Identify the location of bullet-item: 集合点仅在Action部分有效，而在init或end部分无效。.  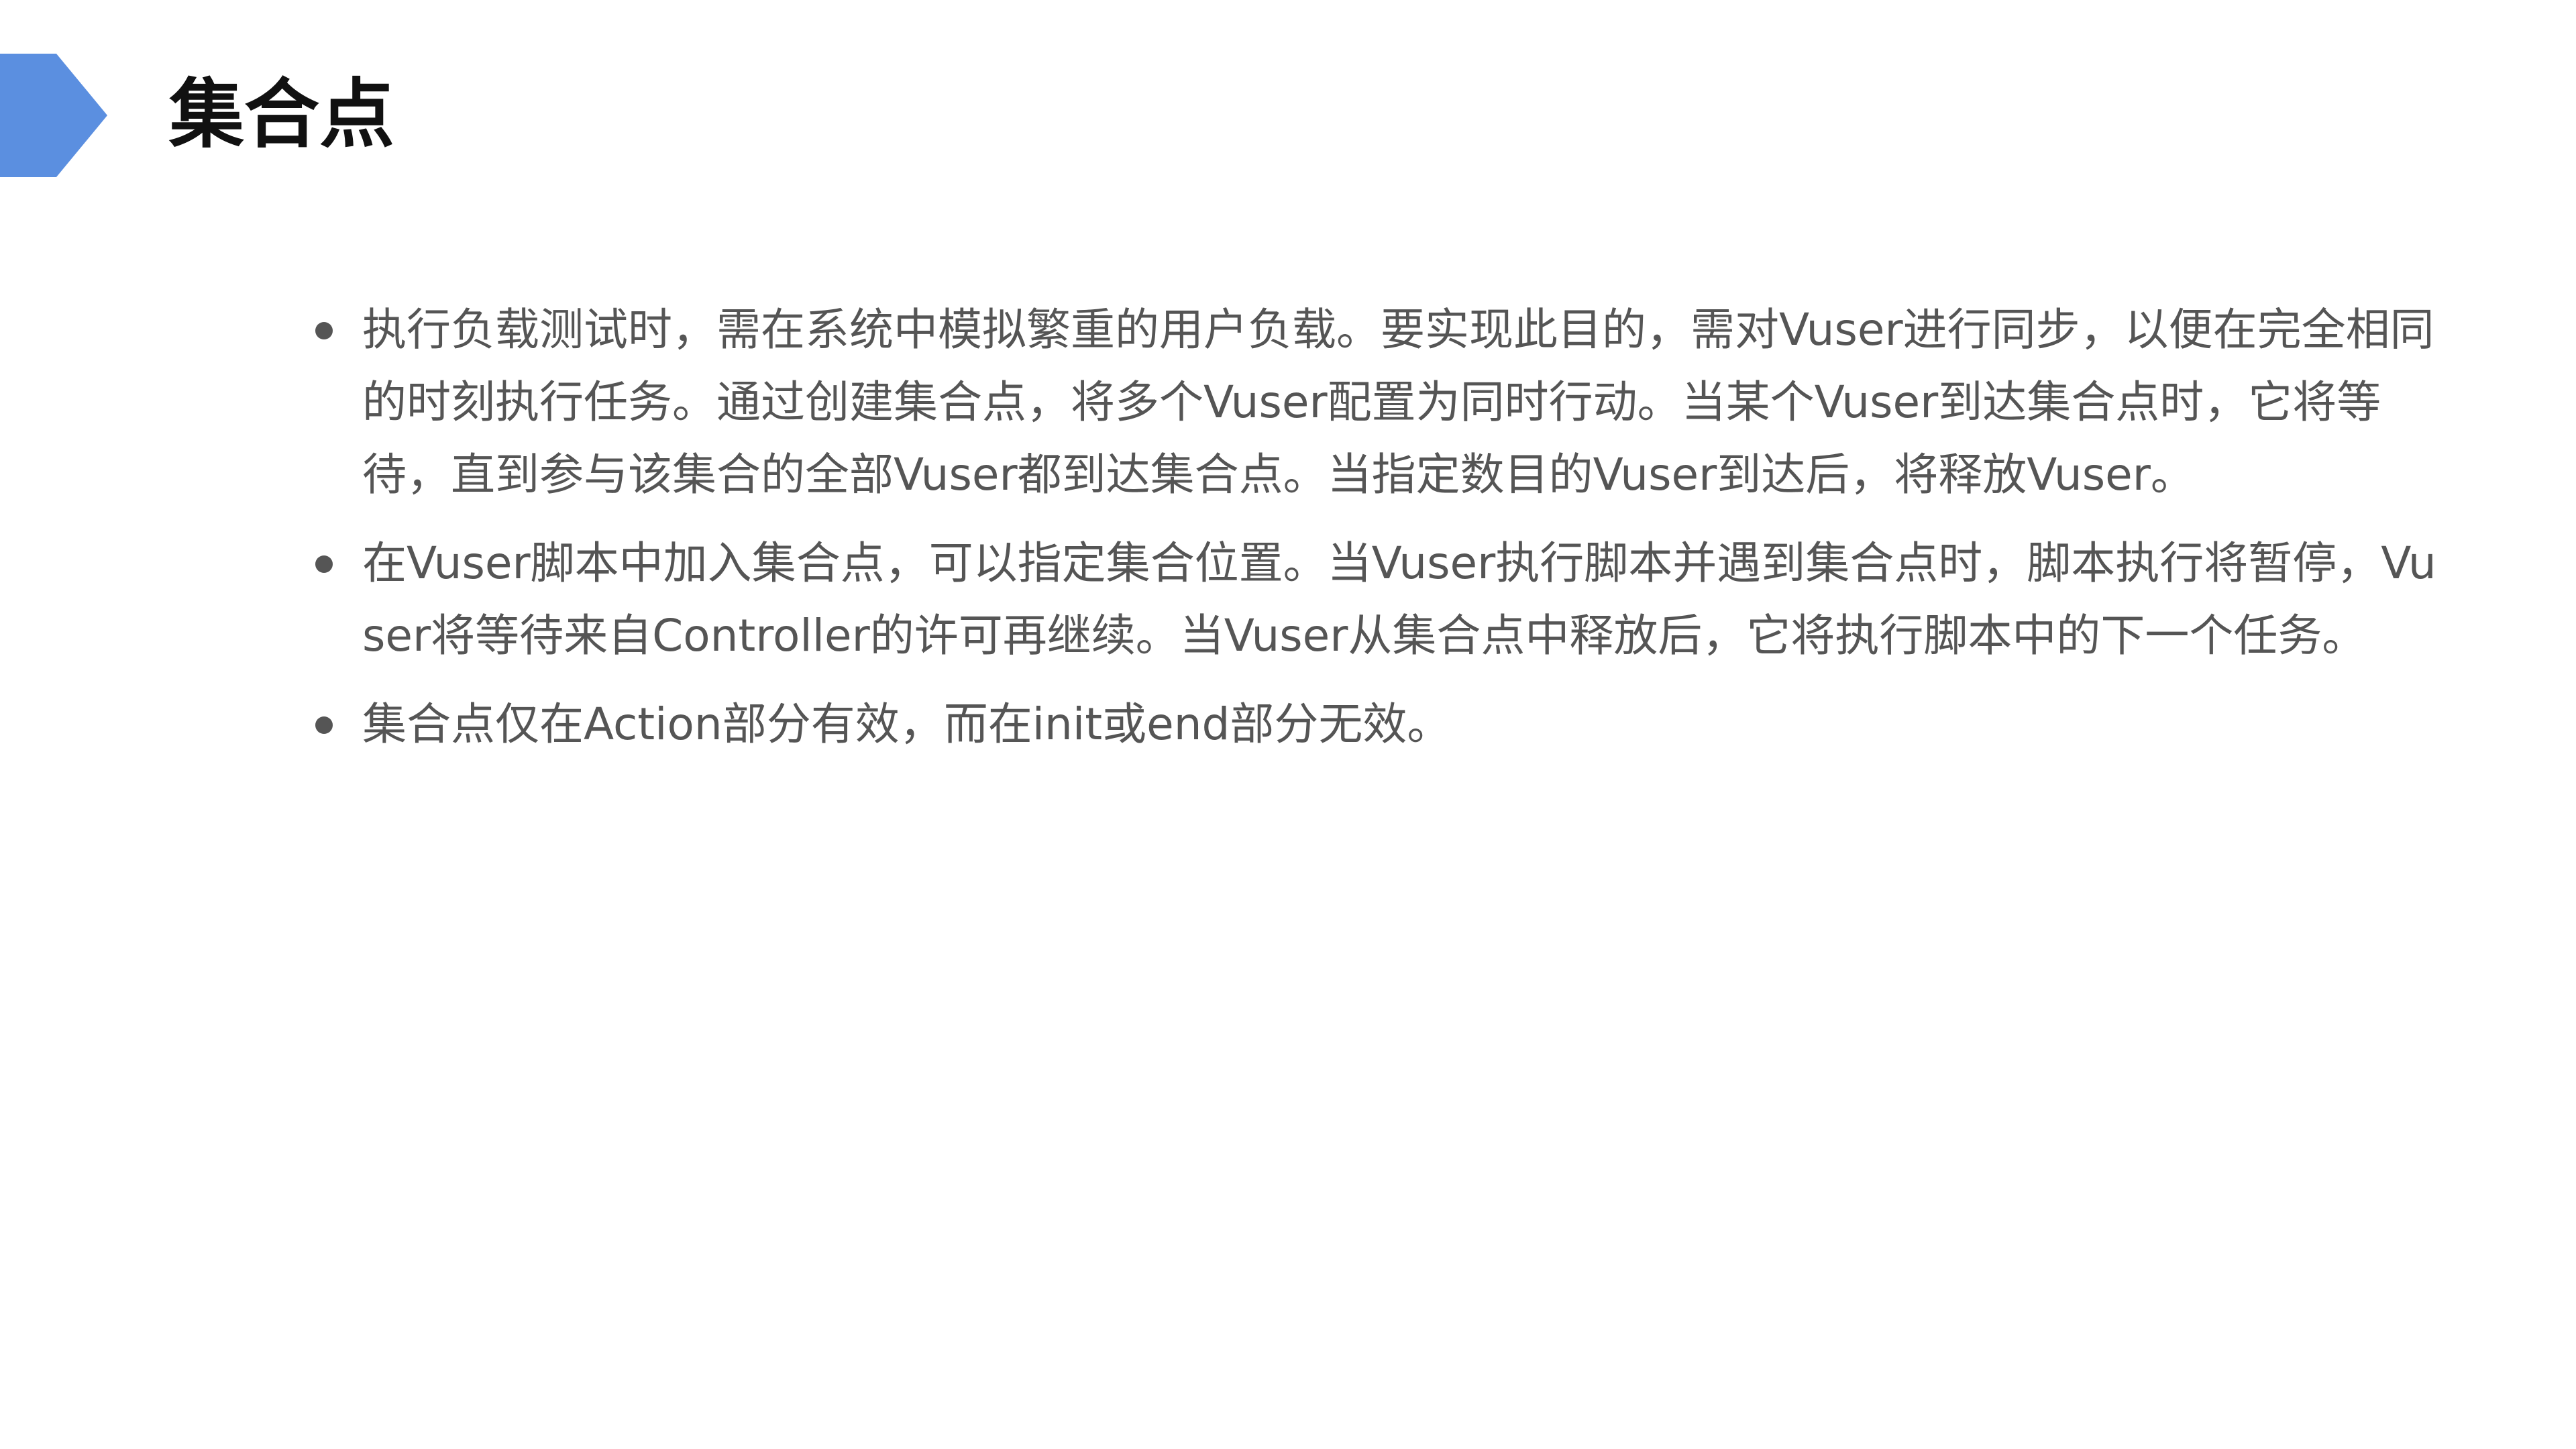
(1375, 724).